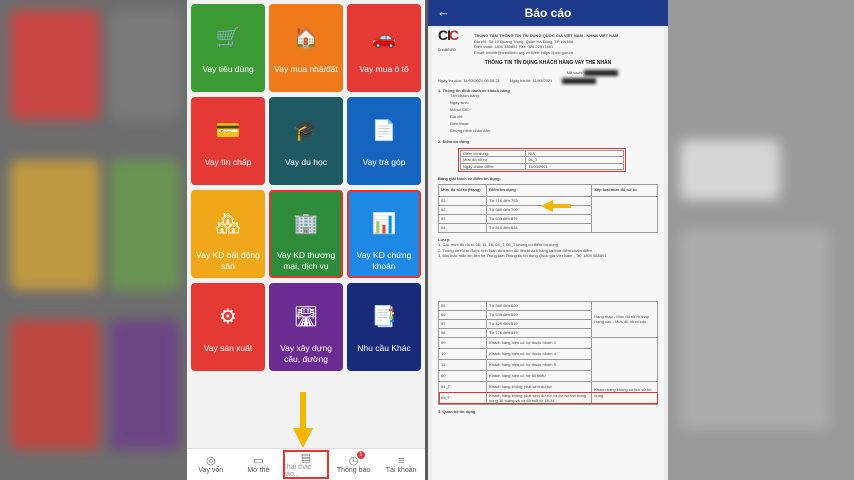  I want to click on yellow-arrow-down-icon, so click(303, 420).